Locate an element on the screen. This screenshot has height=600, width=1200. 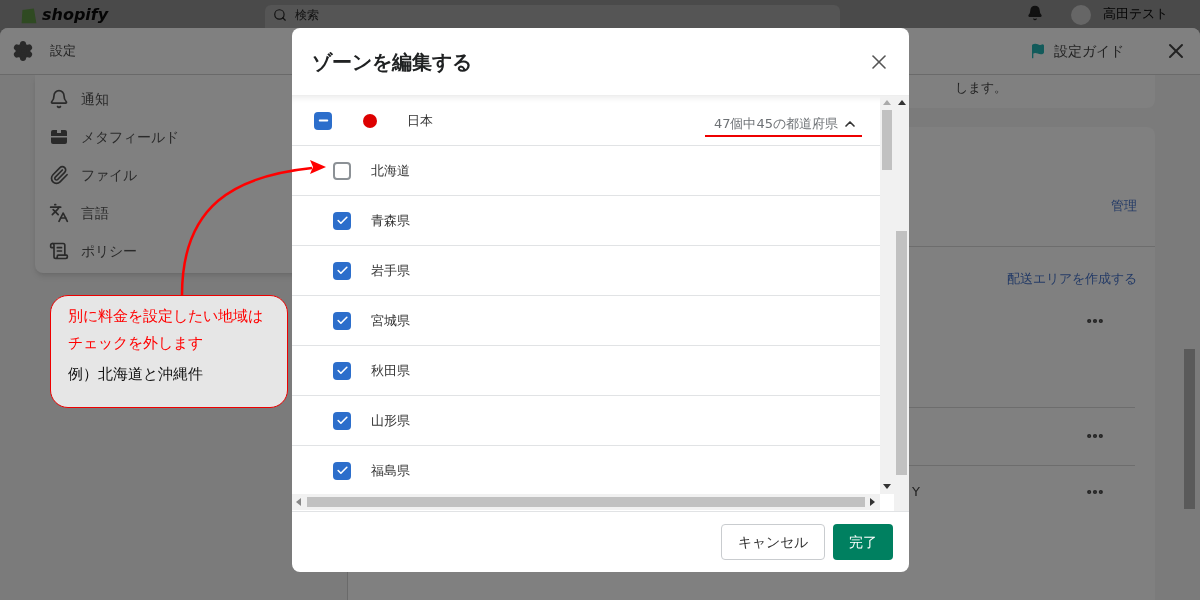
create-zone-link: 配送エリアを作成する is located at coordinates (1072, 279).